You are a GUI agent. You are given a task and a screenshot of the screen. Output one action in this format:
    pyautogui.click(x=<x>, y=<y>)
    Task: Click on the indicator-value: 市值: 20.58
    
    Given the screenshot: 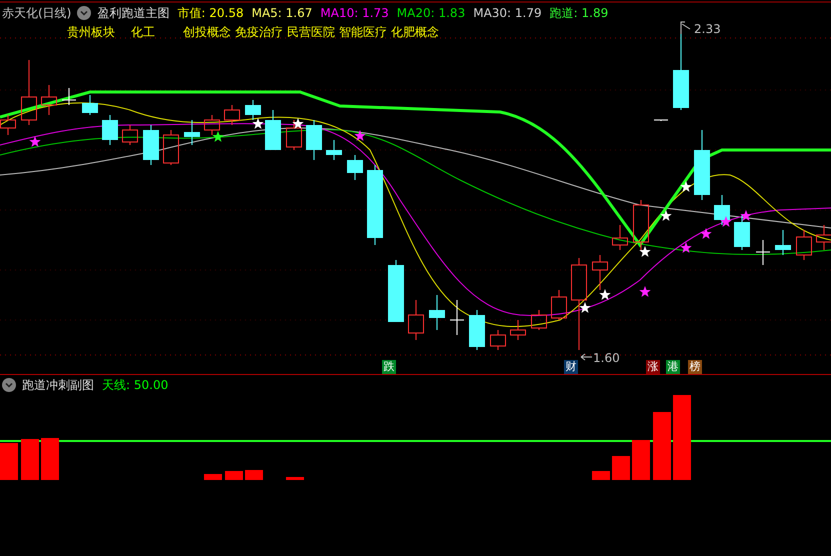 What is the action you would take?
    pyautogui.click(x=210, y=13)
    